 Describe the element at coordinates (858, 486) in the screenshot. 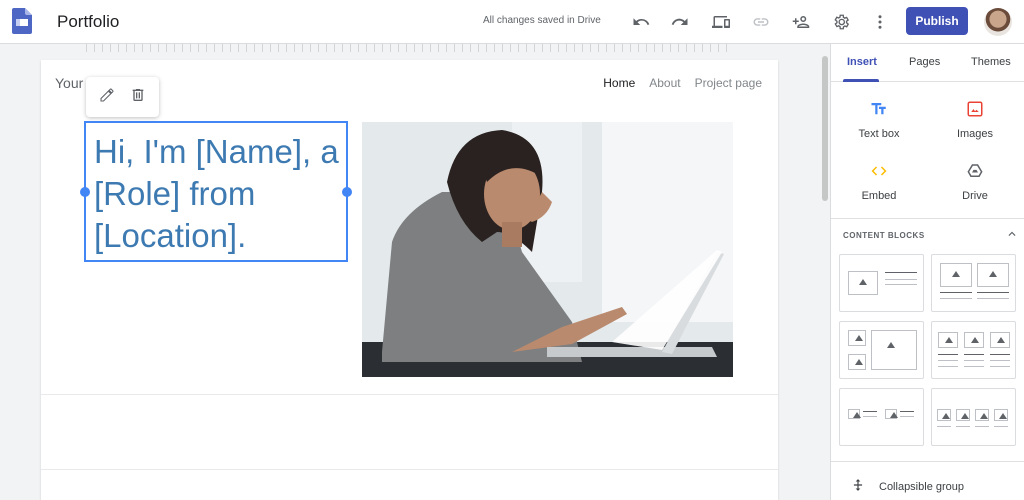

I see `collapsible-group-icon` at that location.